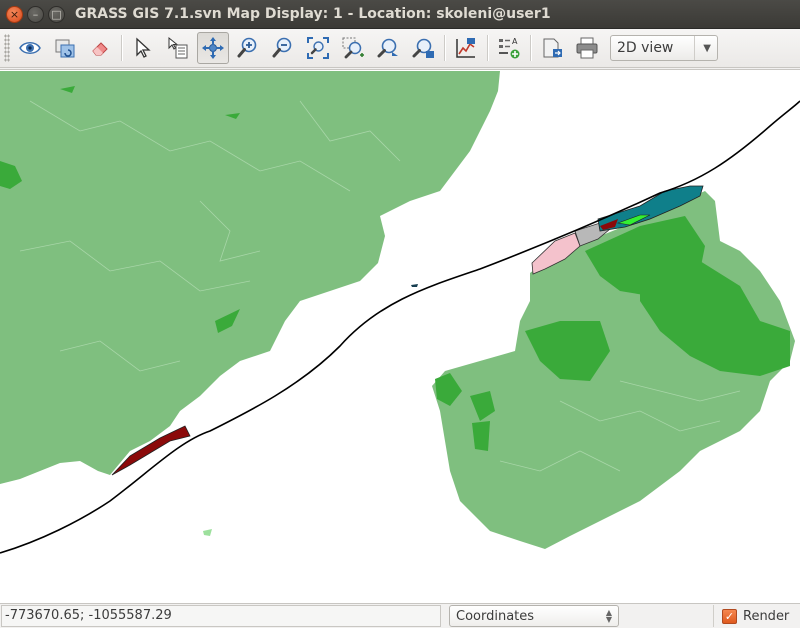 Image resolution: width=800 pixels, height=628 pixels. I want to click on save-image-icon, so click(552, 48).